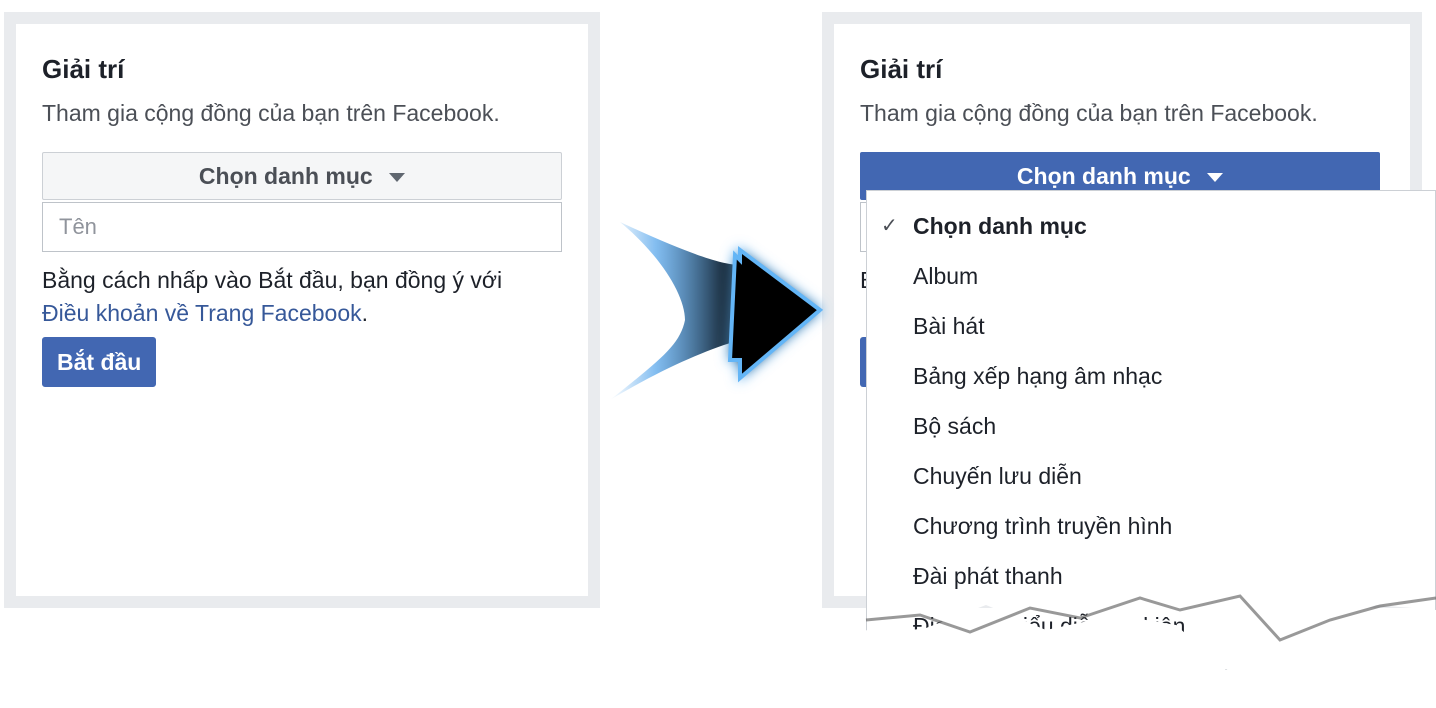 The image size is (1436, 708). I want to click on dropdown-option: Bộ sách, so click(1151, 426).